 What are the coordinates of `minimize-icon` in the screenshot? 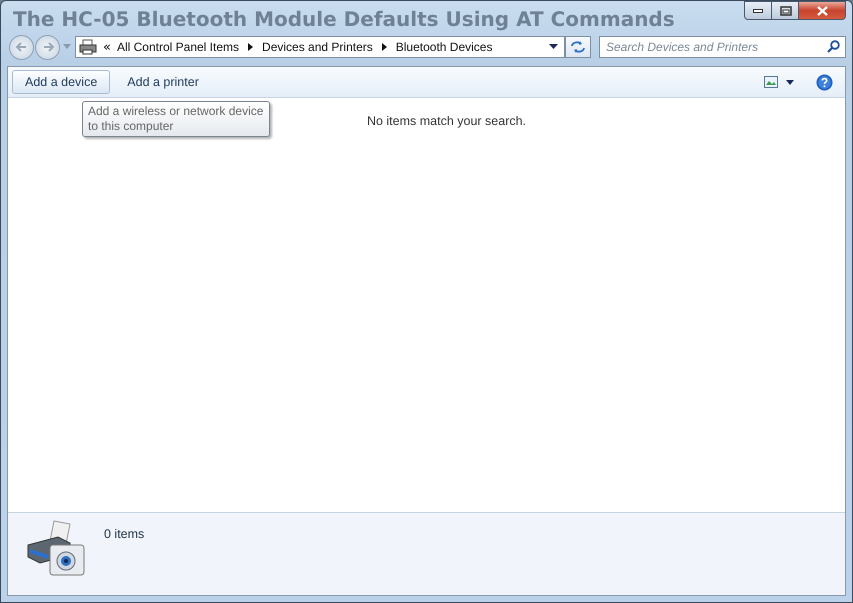 It's located at (758, 10).